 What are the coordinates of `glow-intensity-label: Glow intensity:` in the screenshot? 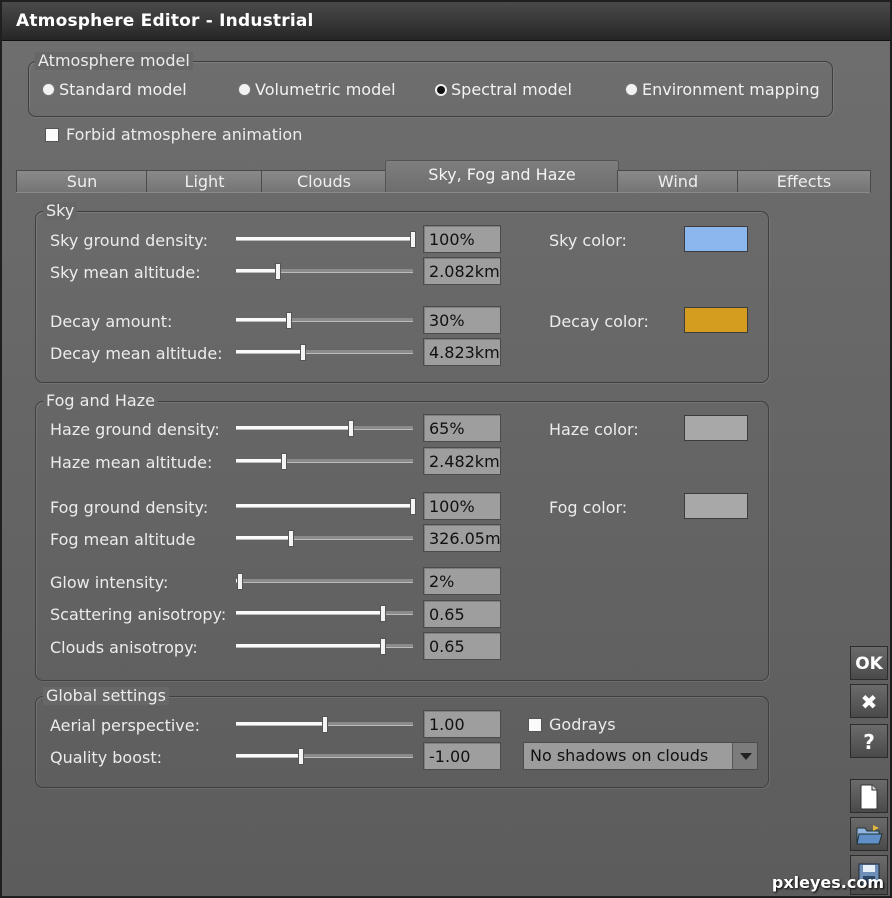 It's located at (109, 582).